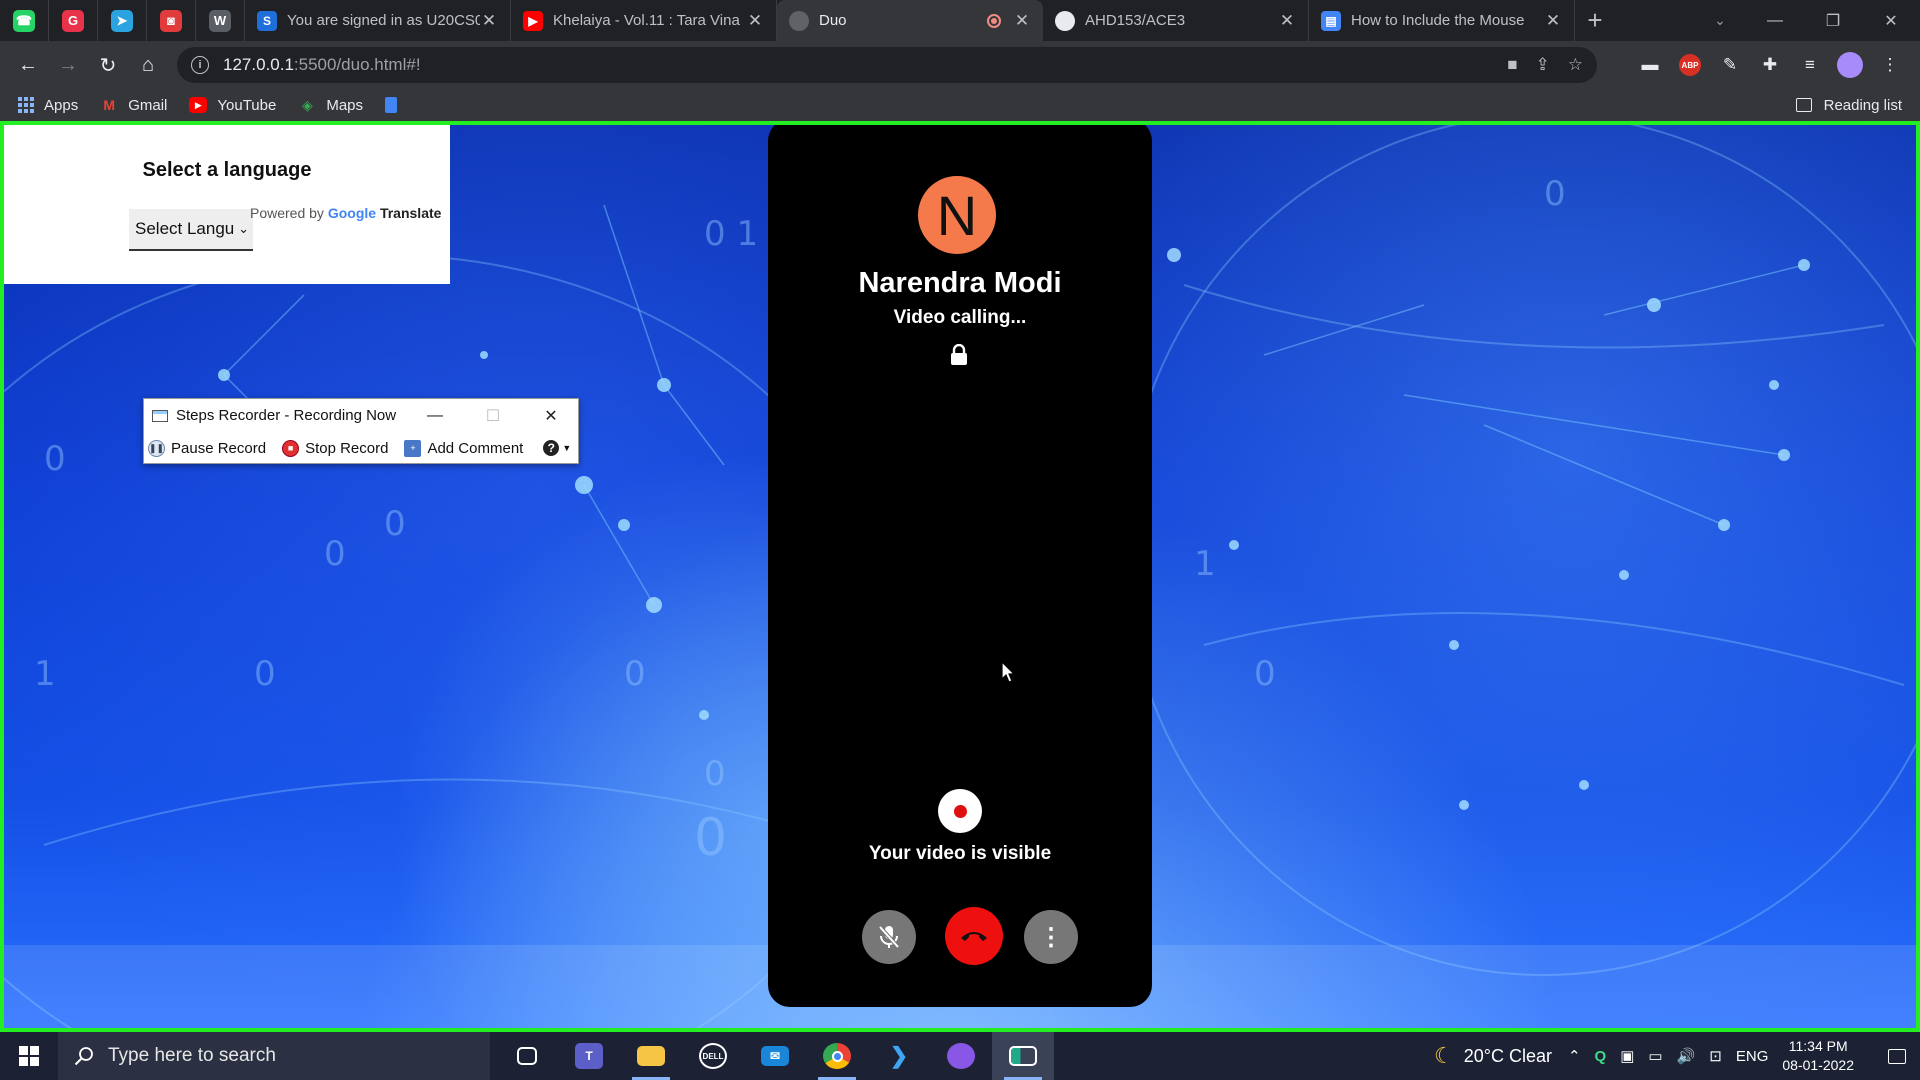  I want to click on vscode-button: ❯, so click(899, 1056).